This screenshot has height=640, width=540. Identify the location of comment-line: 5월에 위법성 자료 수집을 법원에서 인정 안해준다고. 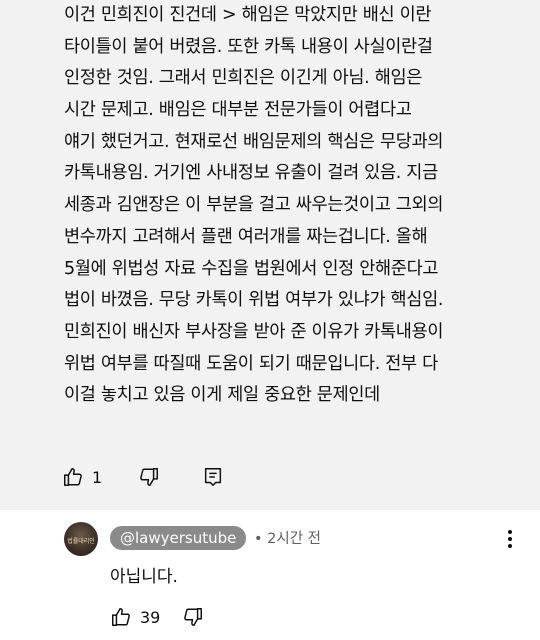
(251, 268).